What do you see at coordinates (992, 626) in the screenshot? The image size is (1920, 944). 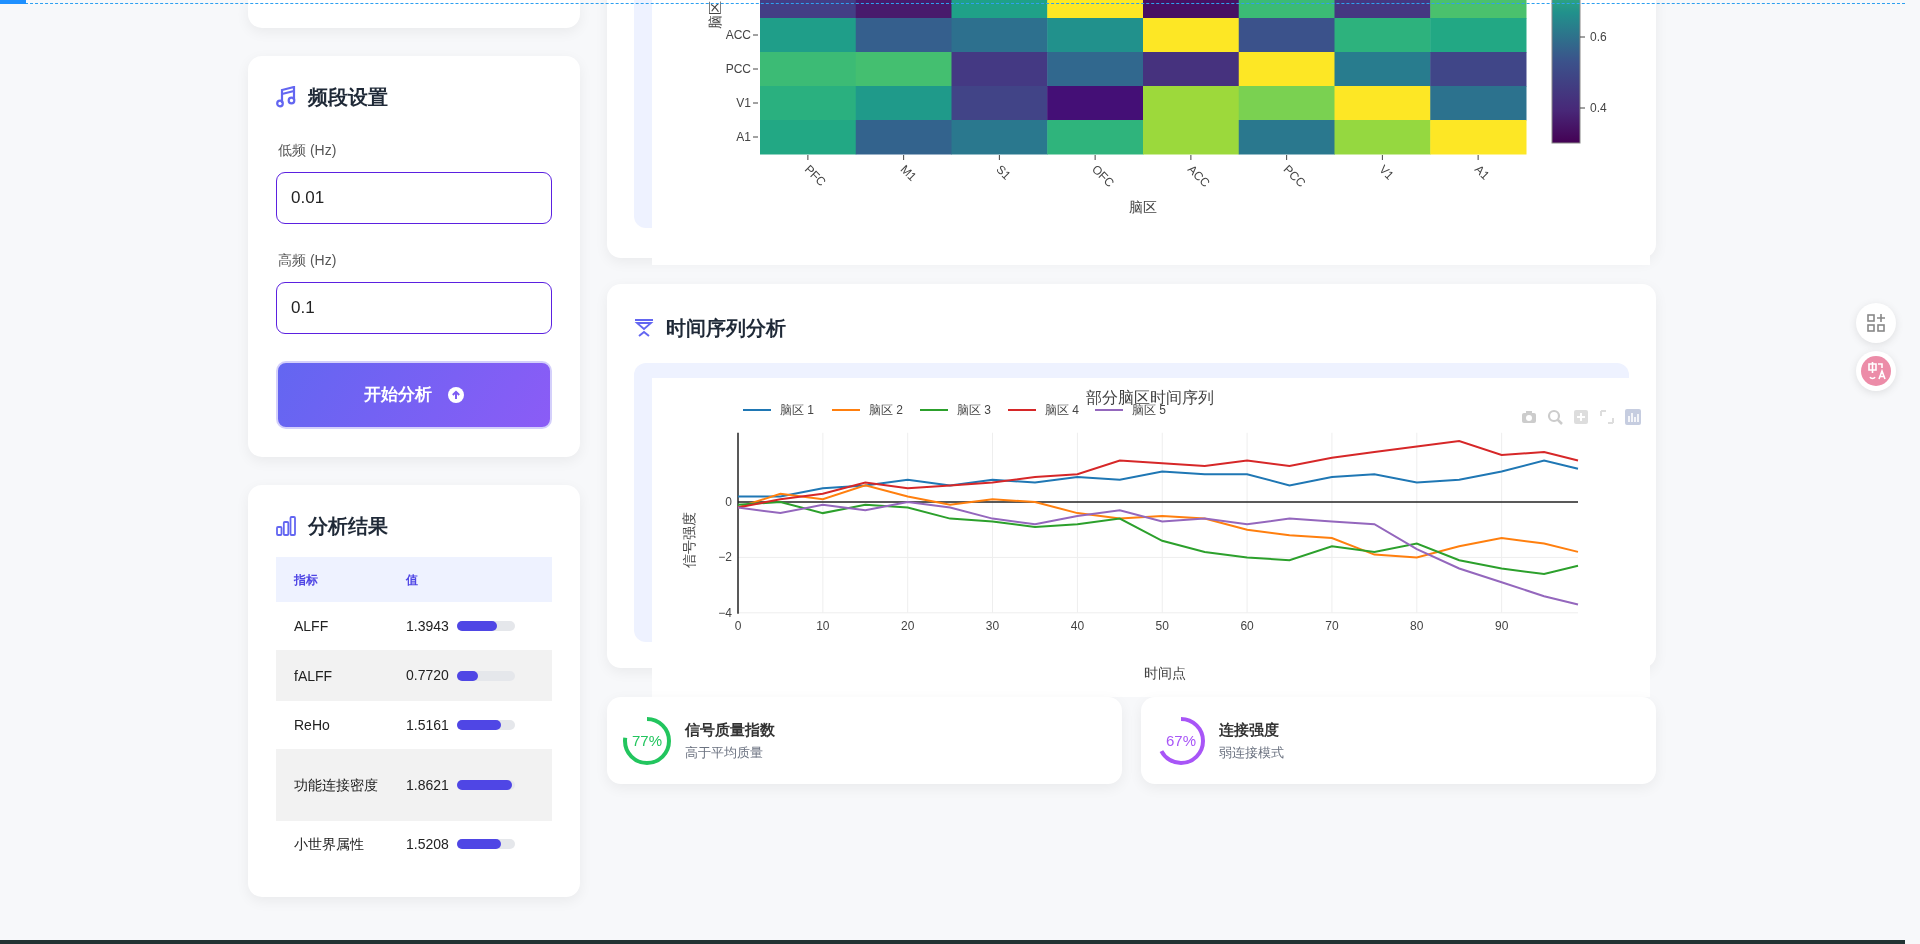 I see `tick-label: 30` at bounding box center [992, 626].